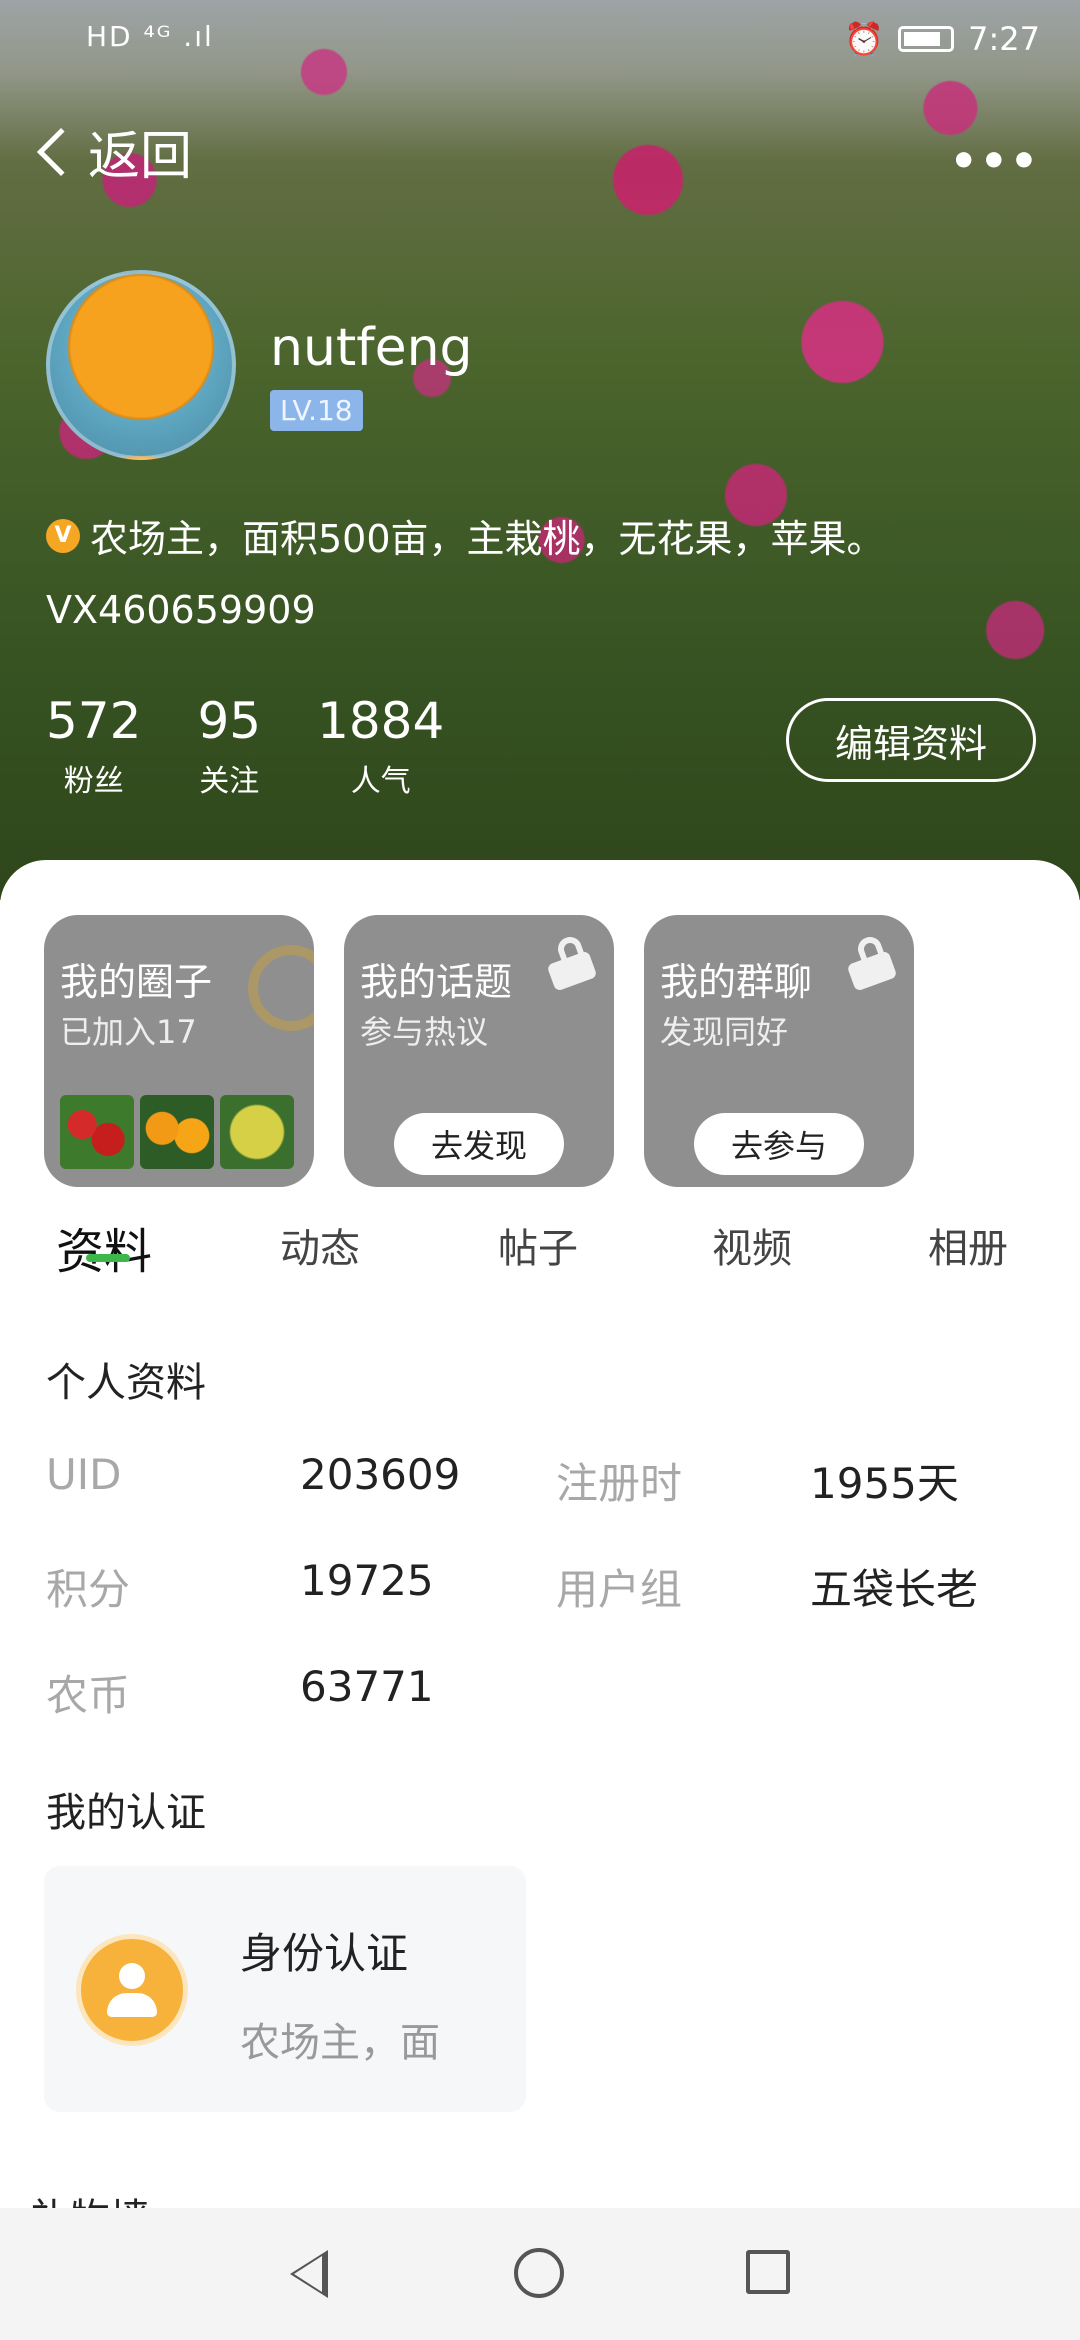 This screenshot has width=1080, height=2340. I want to click on tab-videos: 视频, so click(752, 1245).